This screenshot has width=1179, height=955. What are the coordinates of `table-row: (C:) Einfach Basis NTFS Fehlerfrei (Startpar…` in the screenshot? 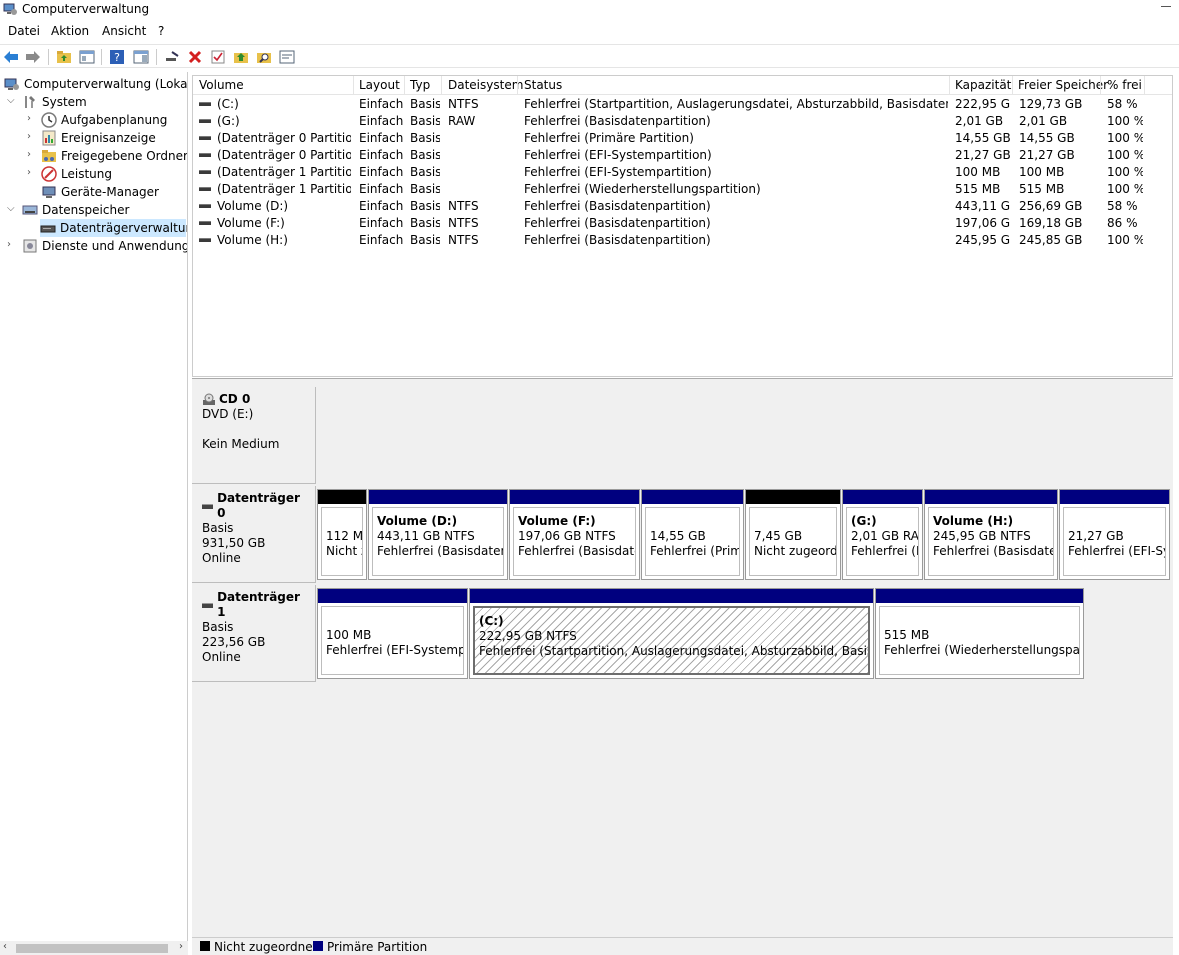 It's located at (682, 104).